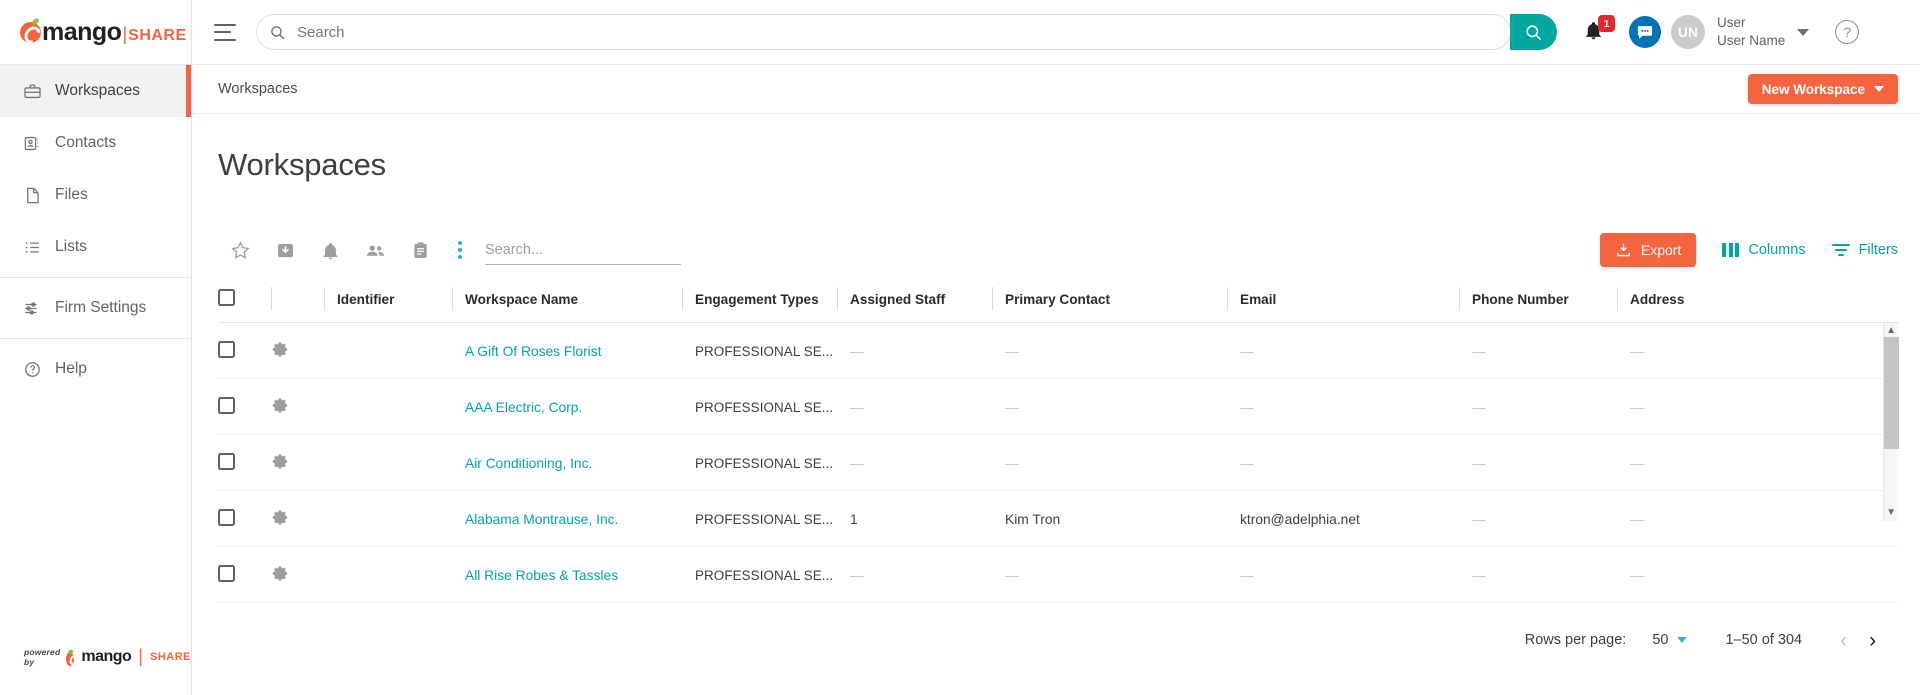 The image size is (1920, 695). What do you see at coordinates (1533, 32) in the screenshot?
I see `search-submit-button` at bounding box center [1533, 32].